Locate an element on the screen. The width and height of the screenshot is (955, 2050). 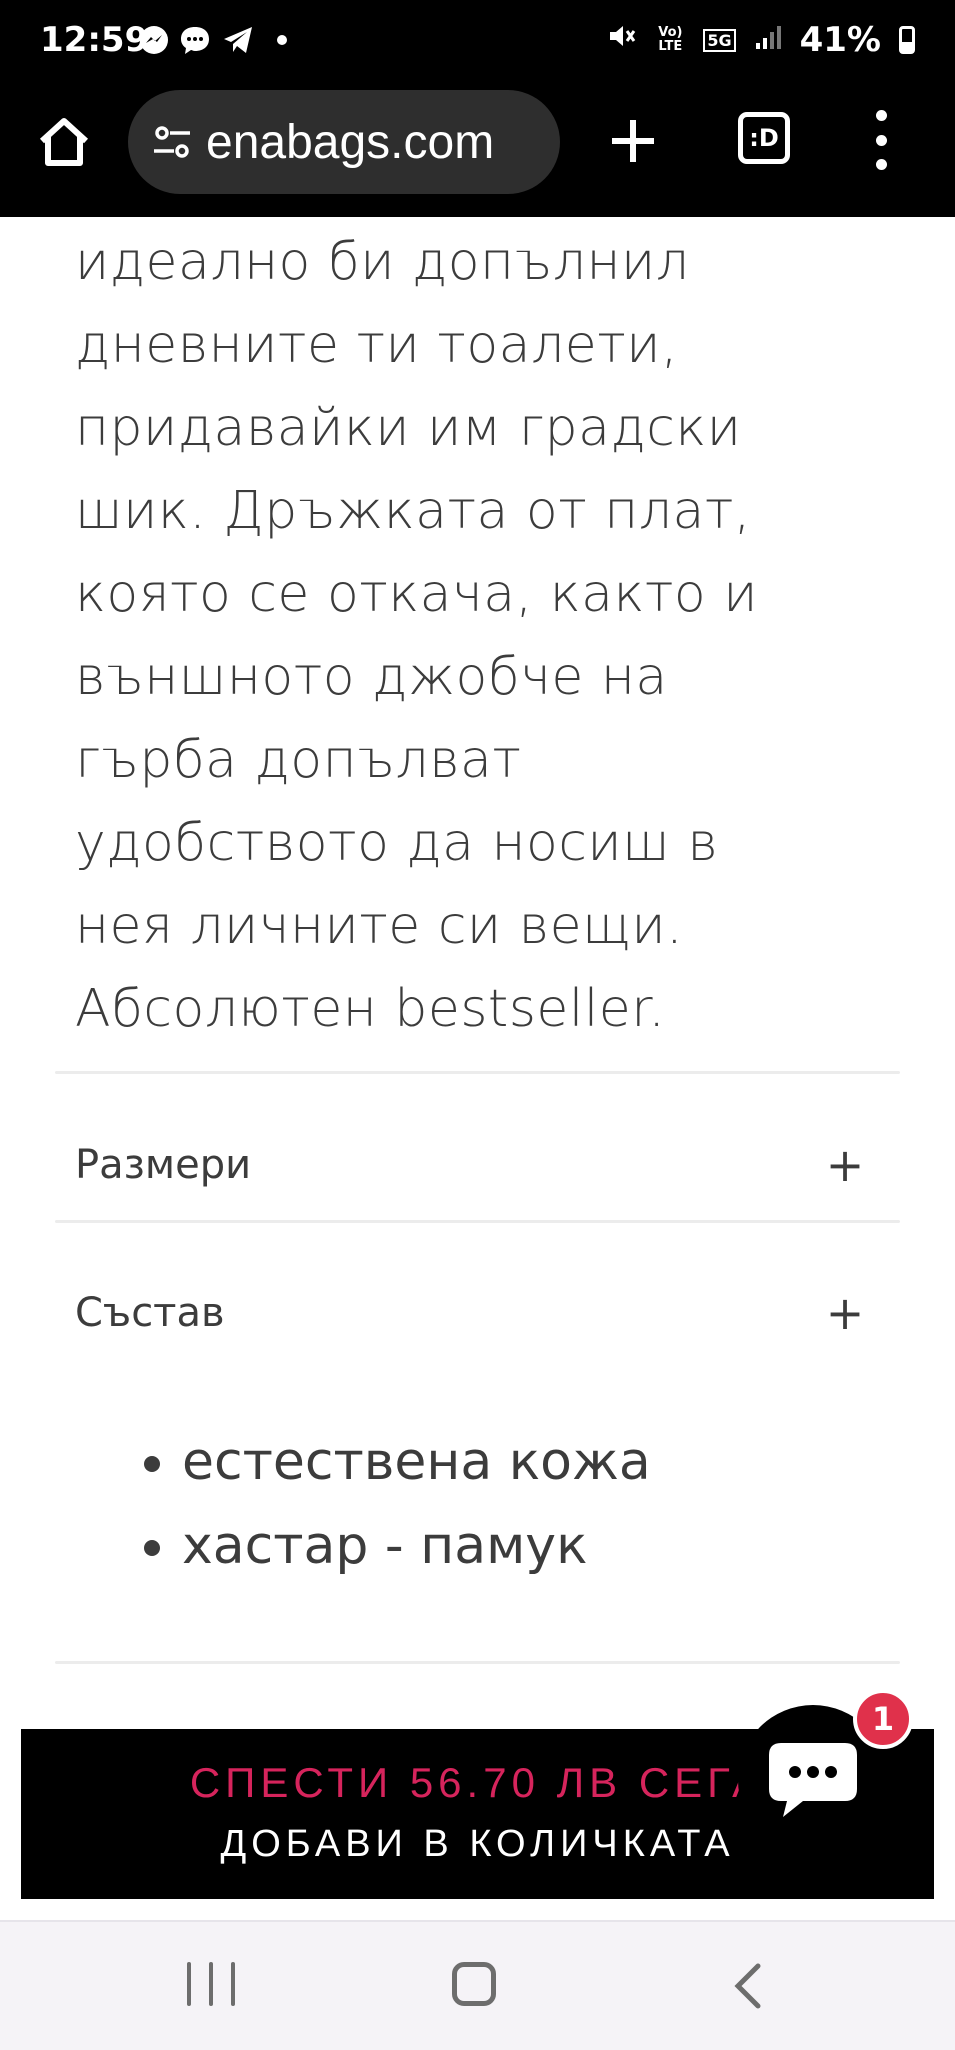
list-item: хастар - памук is located at coordinates (416, 1546).